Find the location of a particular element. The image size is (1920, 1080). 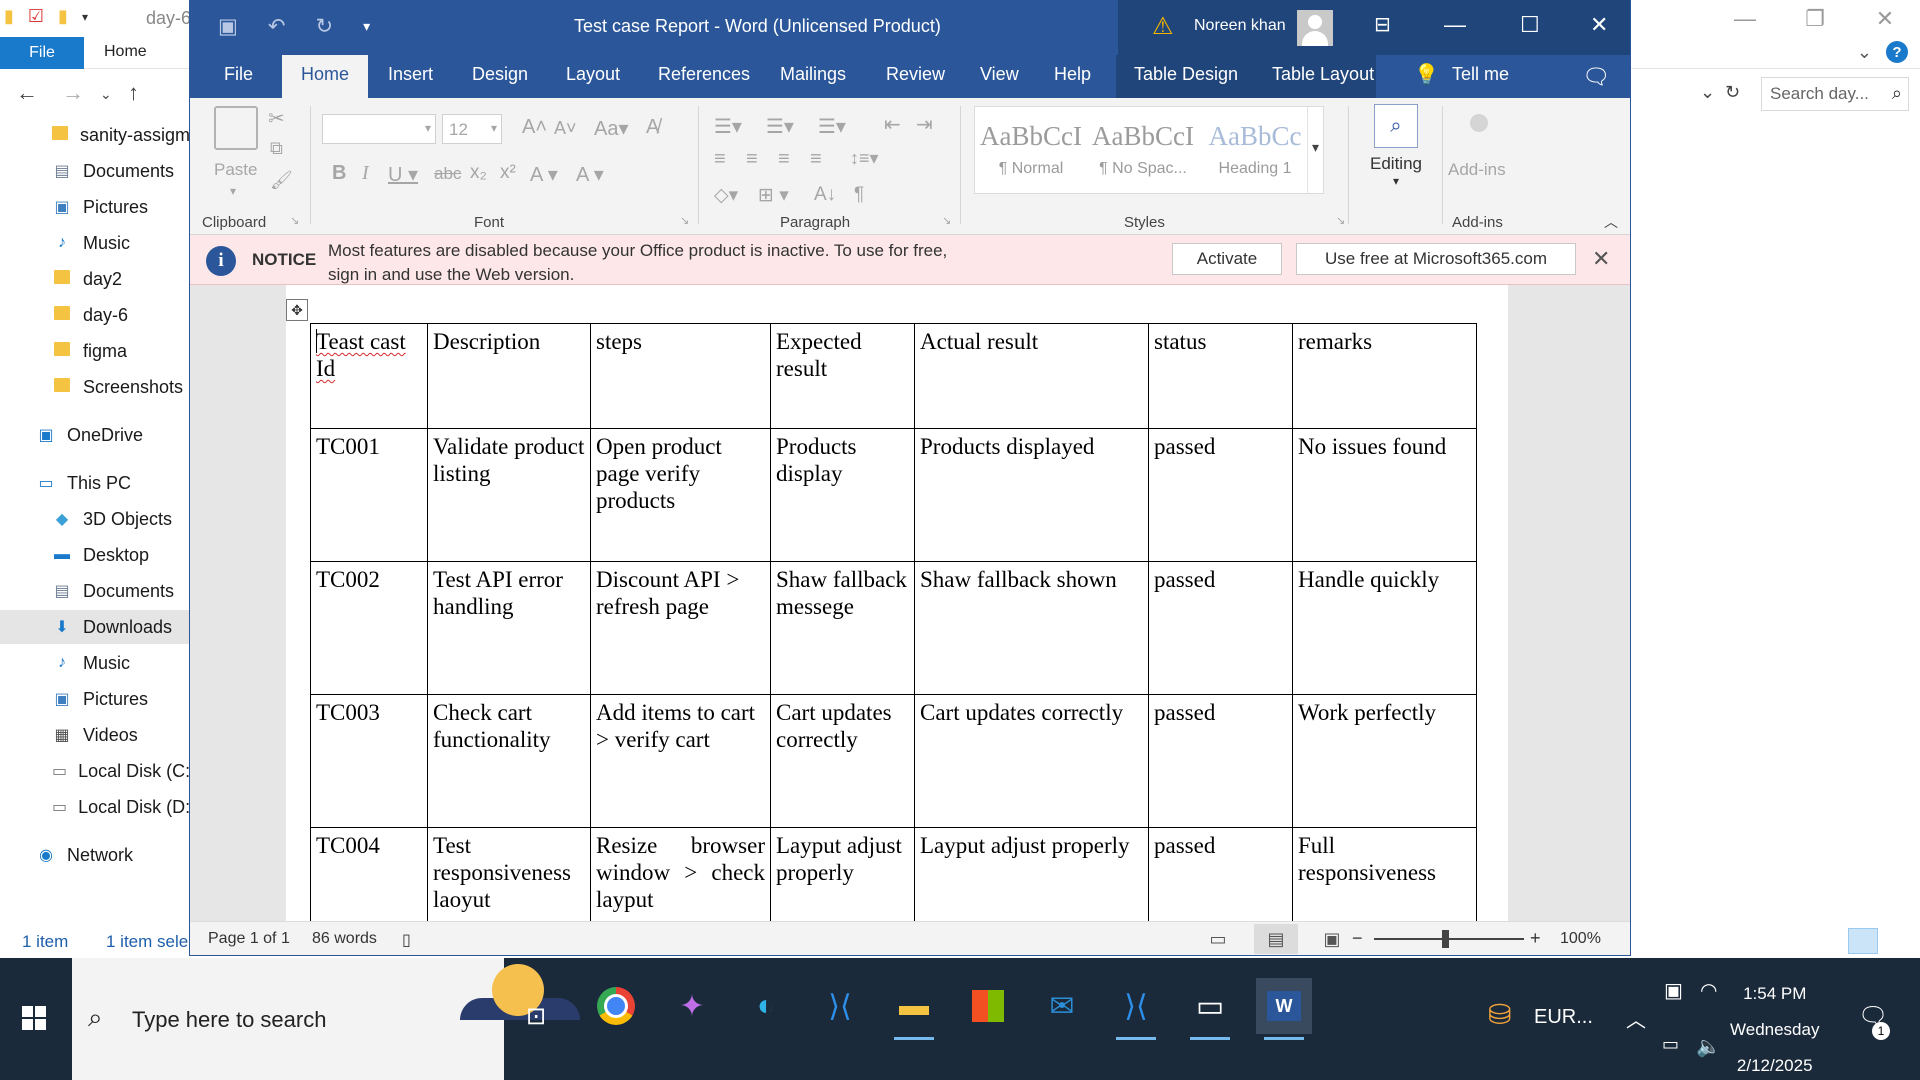

table-header-cell: Actual result is located at coordinates (1031, 376).